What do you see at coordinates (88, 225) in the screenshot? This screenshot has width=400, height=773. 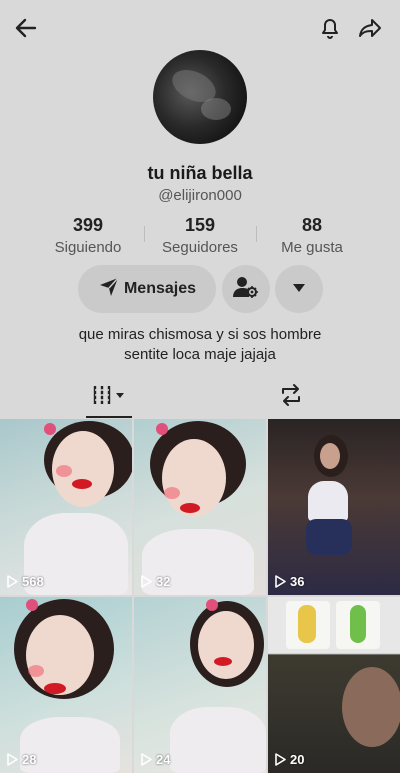 I see `stat-value: 399` at bounding box center [88, 225].